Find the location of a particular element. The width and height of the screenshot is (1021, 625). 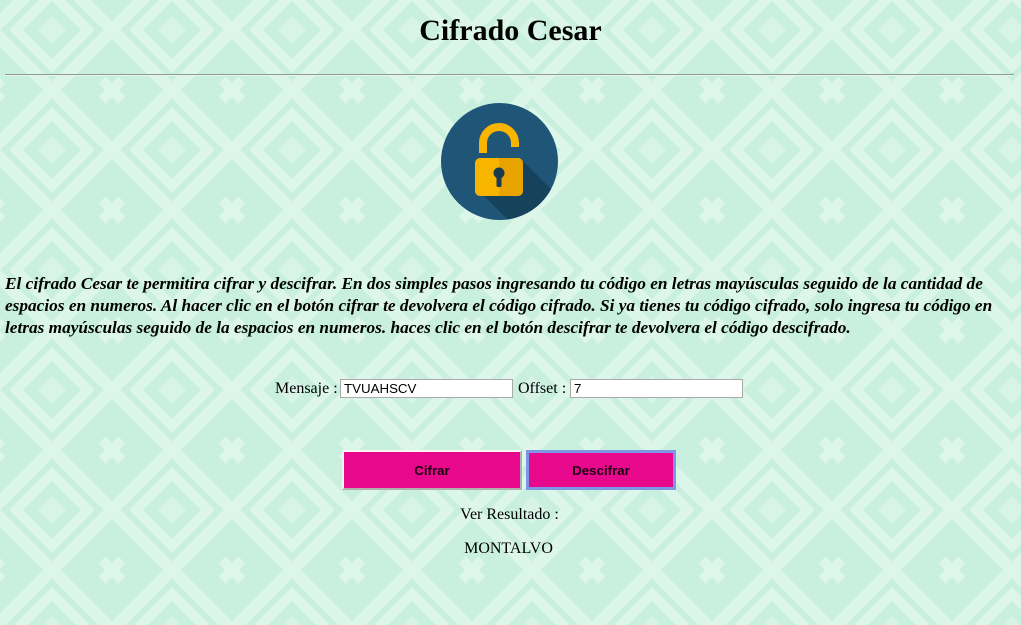

decrypt-button: Descifrar is located at coordinates (601, 470).